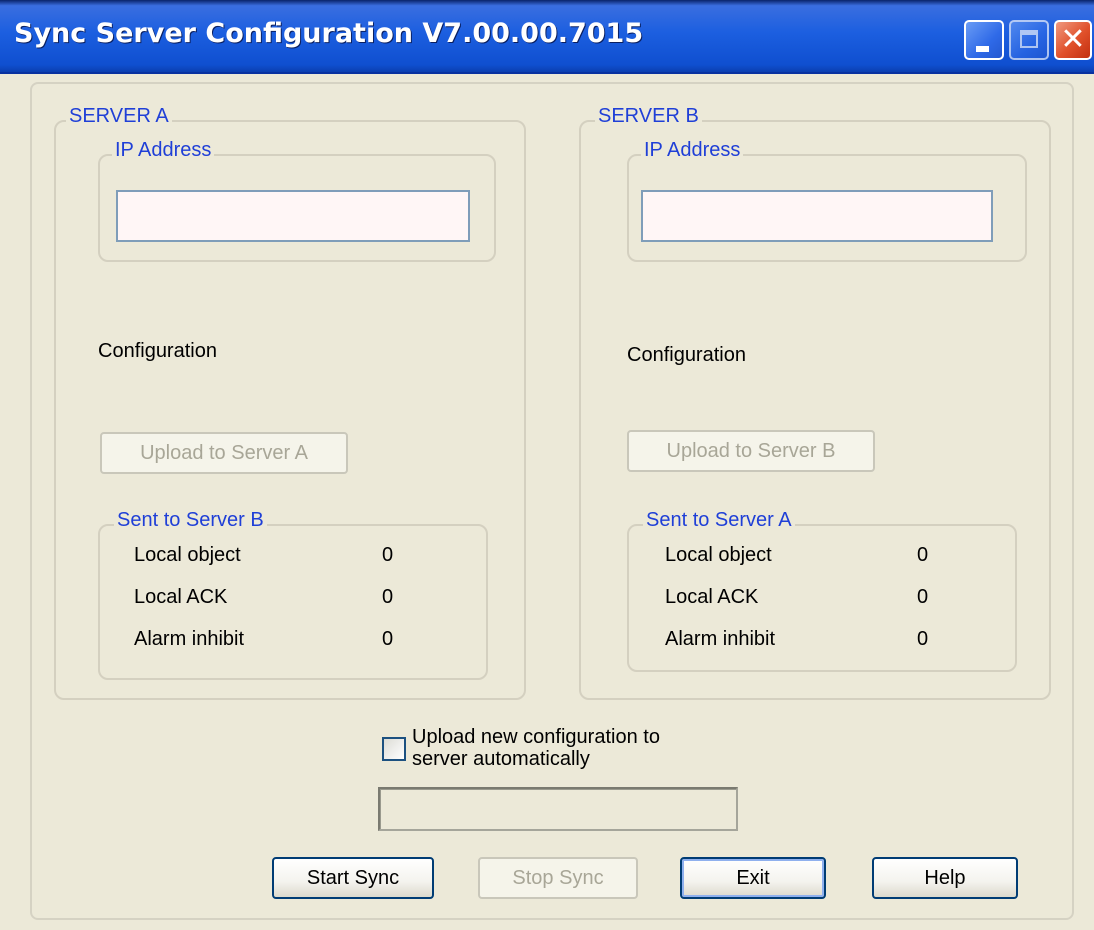  What do you see at coordinates (720, 639) in the screenshot?
I see `server-b-alarm-inhibit-label: Alarm inhibit` at bounding box center [720, 639].